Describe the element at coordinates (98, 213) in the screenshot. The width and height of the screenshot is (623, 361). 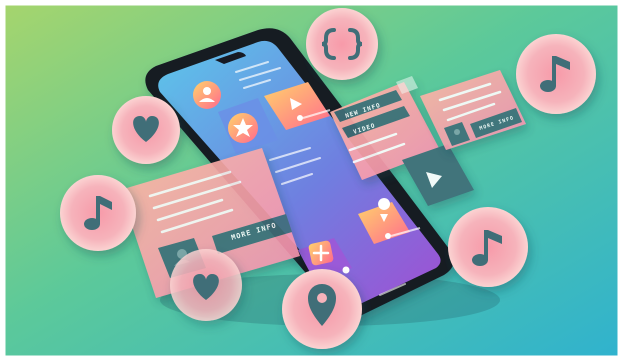
I see `bubble-music-left` at that location.